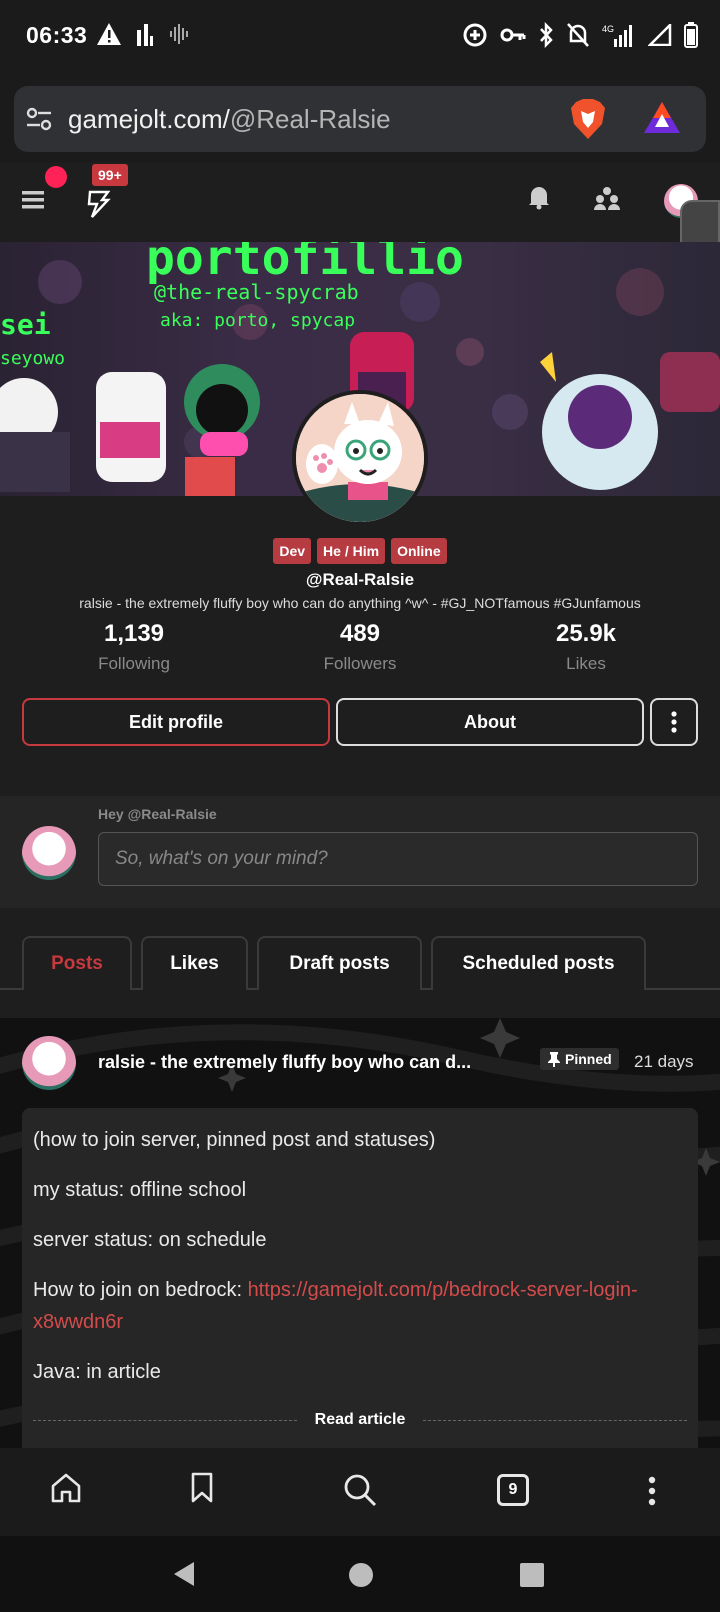  I want to click on warning-icon, so click(109, 34).